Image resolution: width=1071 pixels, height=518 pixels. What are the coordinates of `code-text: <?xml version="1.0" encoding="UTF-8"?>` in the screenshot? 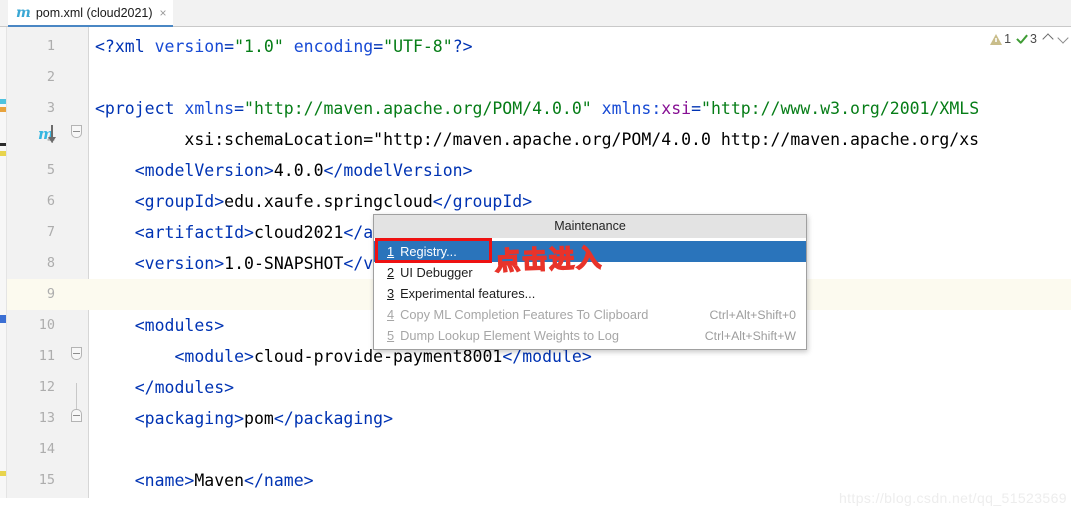 It's located at (284, 46).